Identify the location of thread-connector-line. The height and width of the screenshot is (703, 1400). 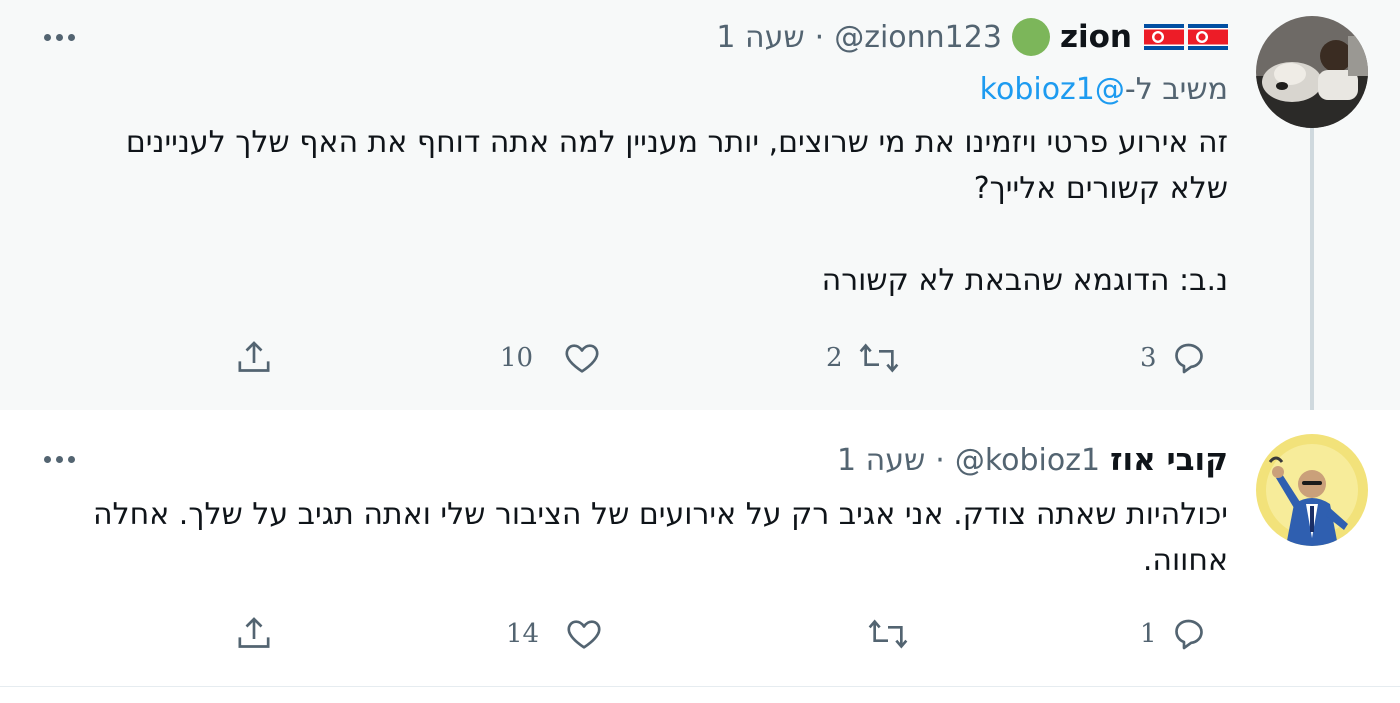
(1312, 276).